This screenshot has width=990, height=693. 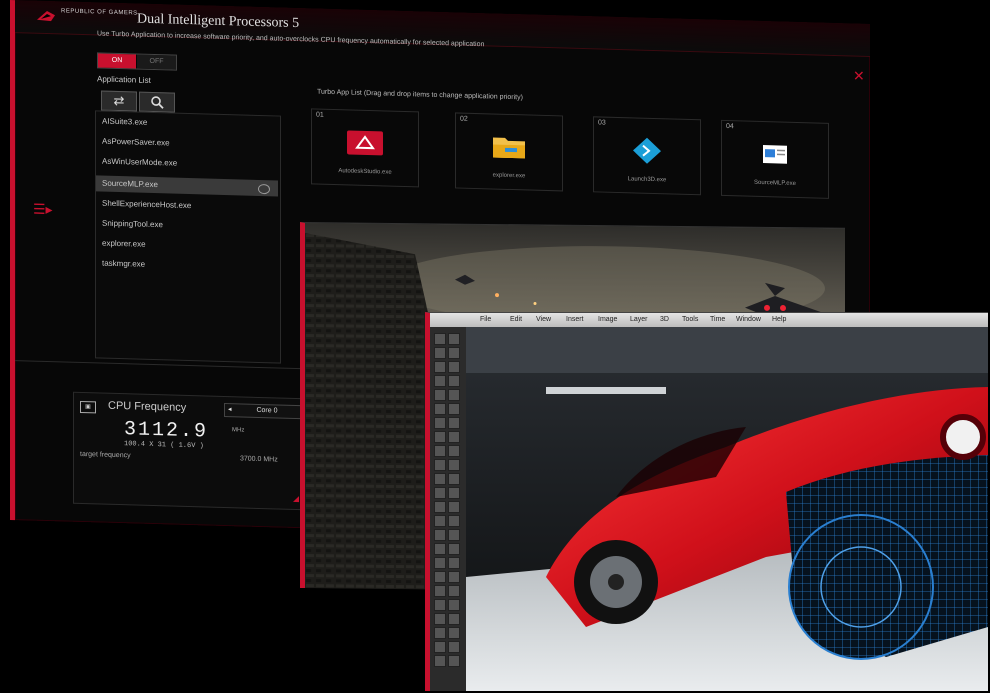 What do you see at coordinates (190, 144) in the screenshot?
I see `list-item: AsPowerSaver.exe` at bounding box center [190, 144].